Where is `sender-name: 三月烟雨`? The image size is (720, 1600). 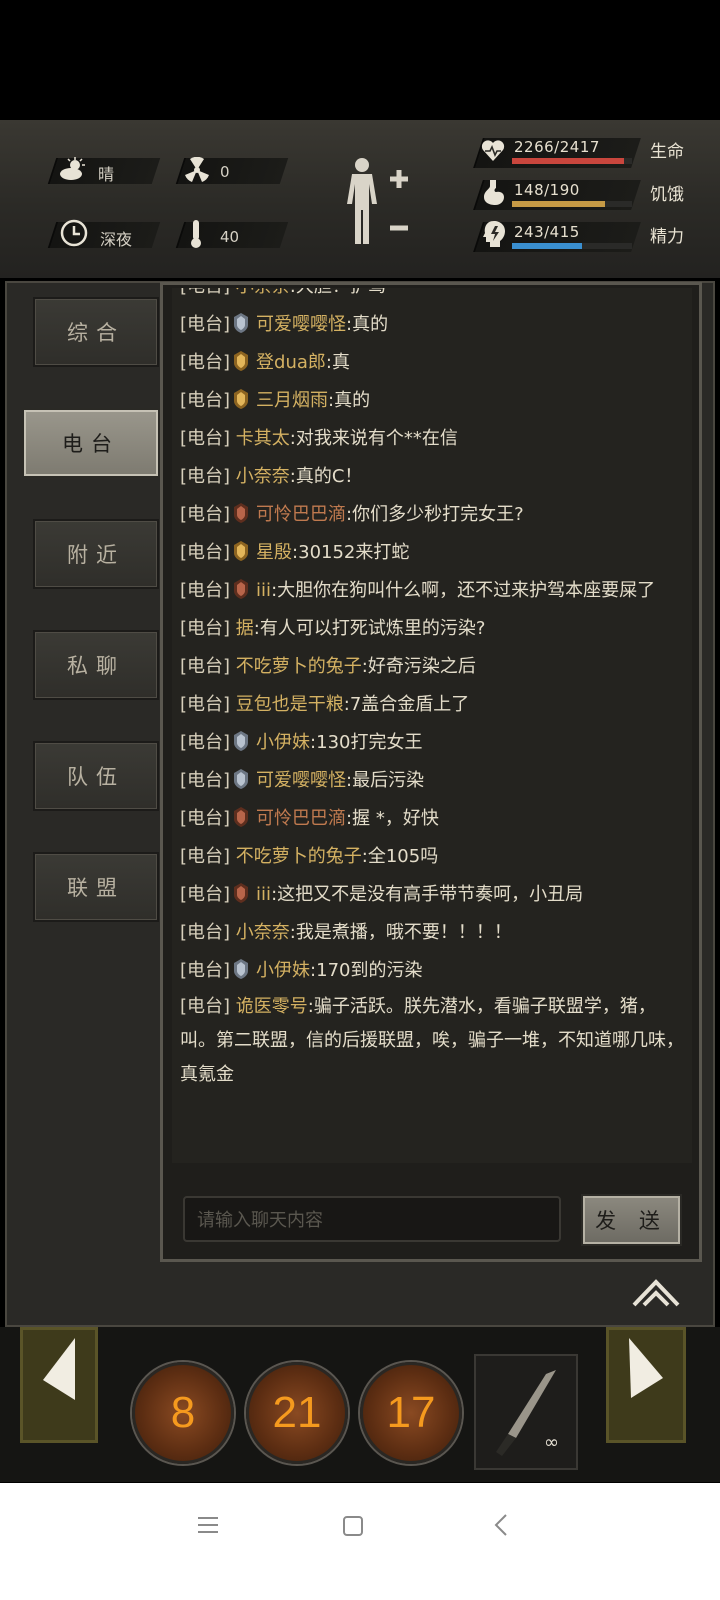 sender-name: 三月烟雨 is located at coordinates (292, 400).